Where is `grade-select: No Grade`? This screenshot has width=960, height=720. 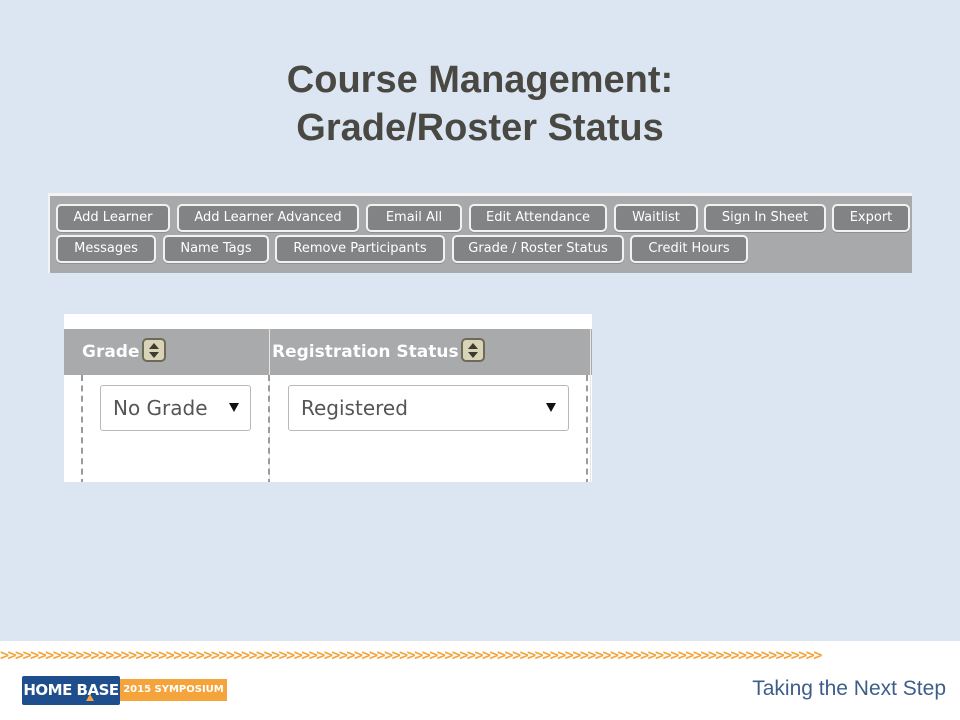 grade-select: No Grade is located at coordinates (175, 408).